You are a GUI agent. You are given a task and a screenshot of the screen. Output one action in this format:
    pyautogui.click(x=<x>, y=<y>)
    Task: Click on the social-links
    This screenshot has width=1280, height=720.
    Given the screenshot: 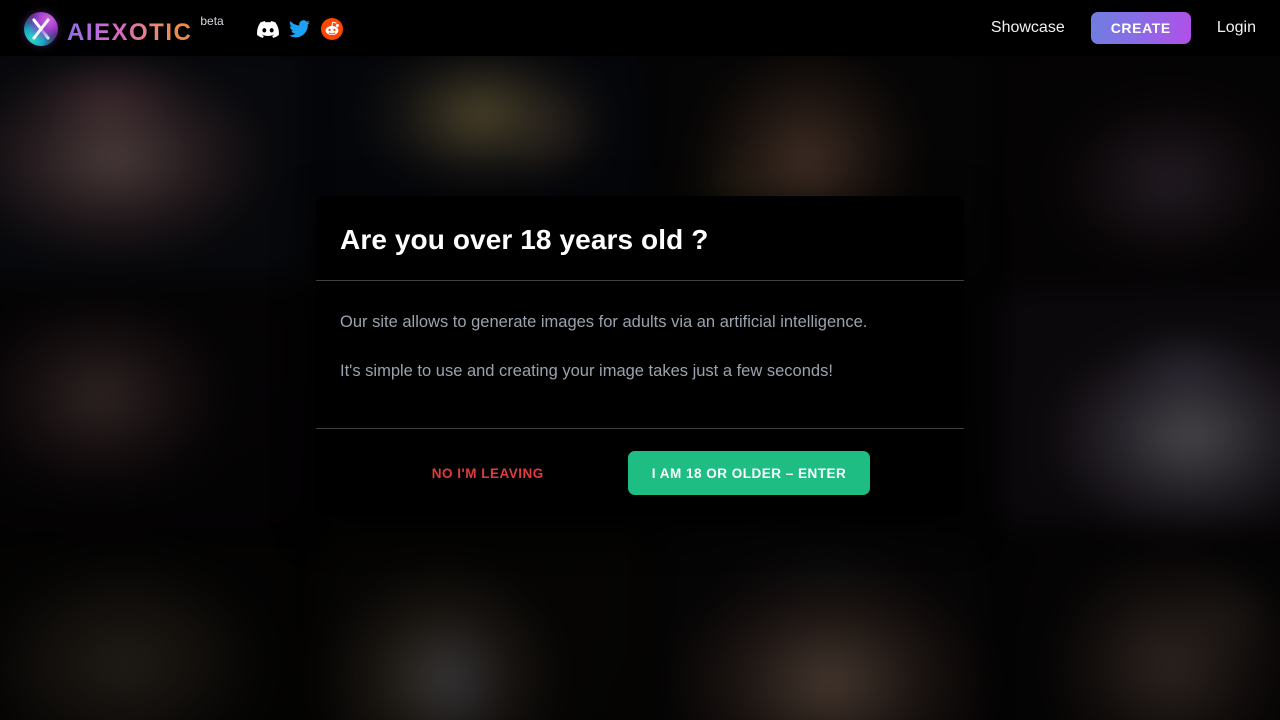 What is the action you would take?
    pyautogui.click(x=299, y=29)
    